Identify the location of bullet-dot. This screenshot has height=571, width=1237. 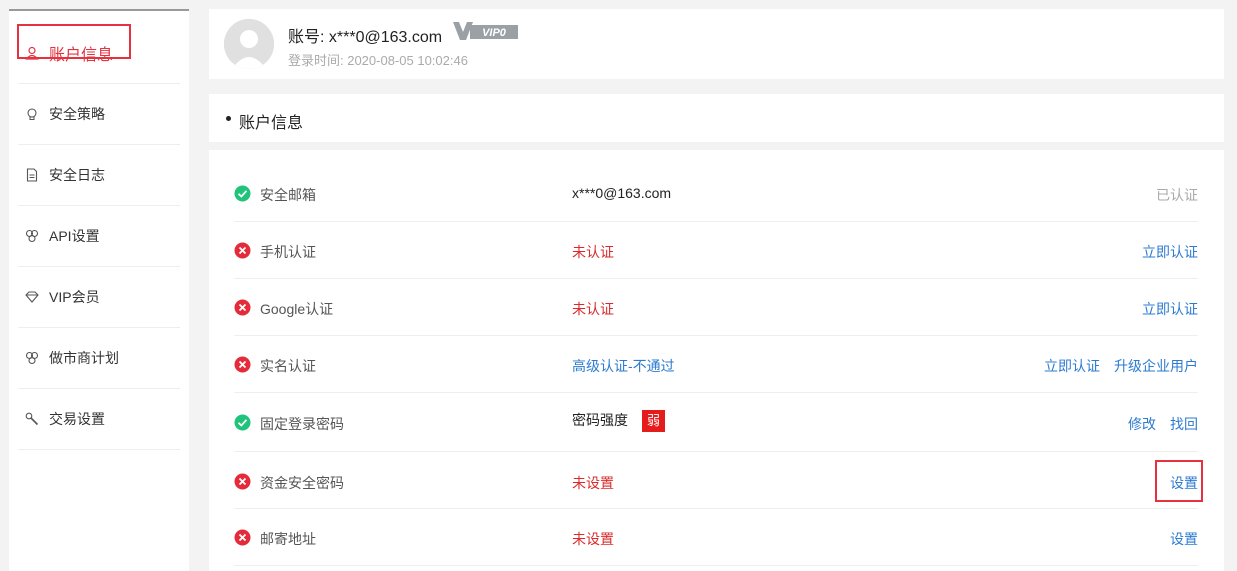
(228, 118).